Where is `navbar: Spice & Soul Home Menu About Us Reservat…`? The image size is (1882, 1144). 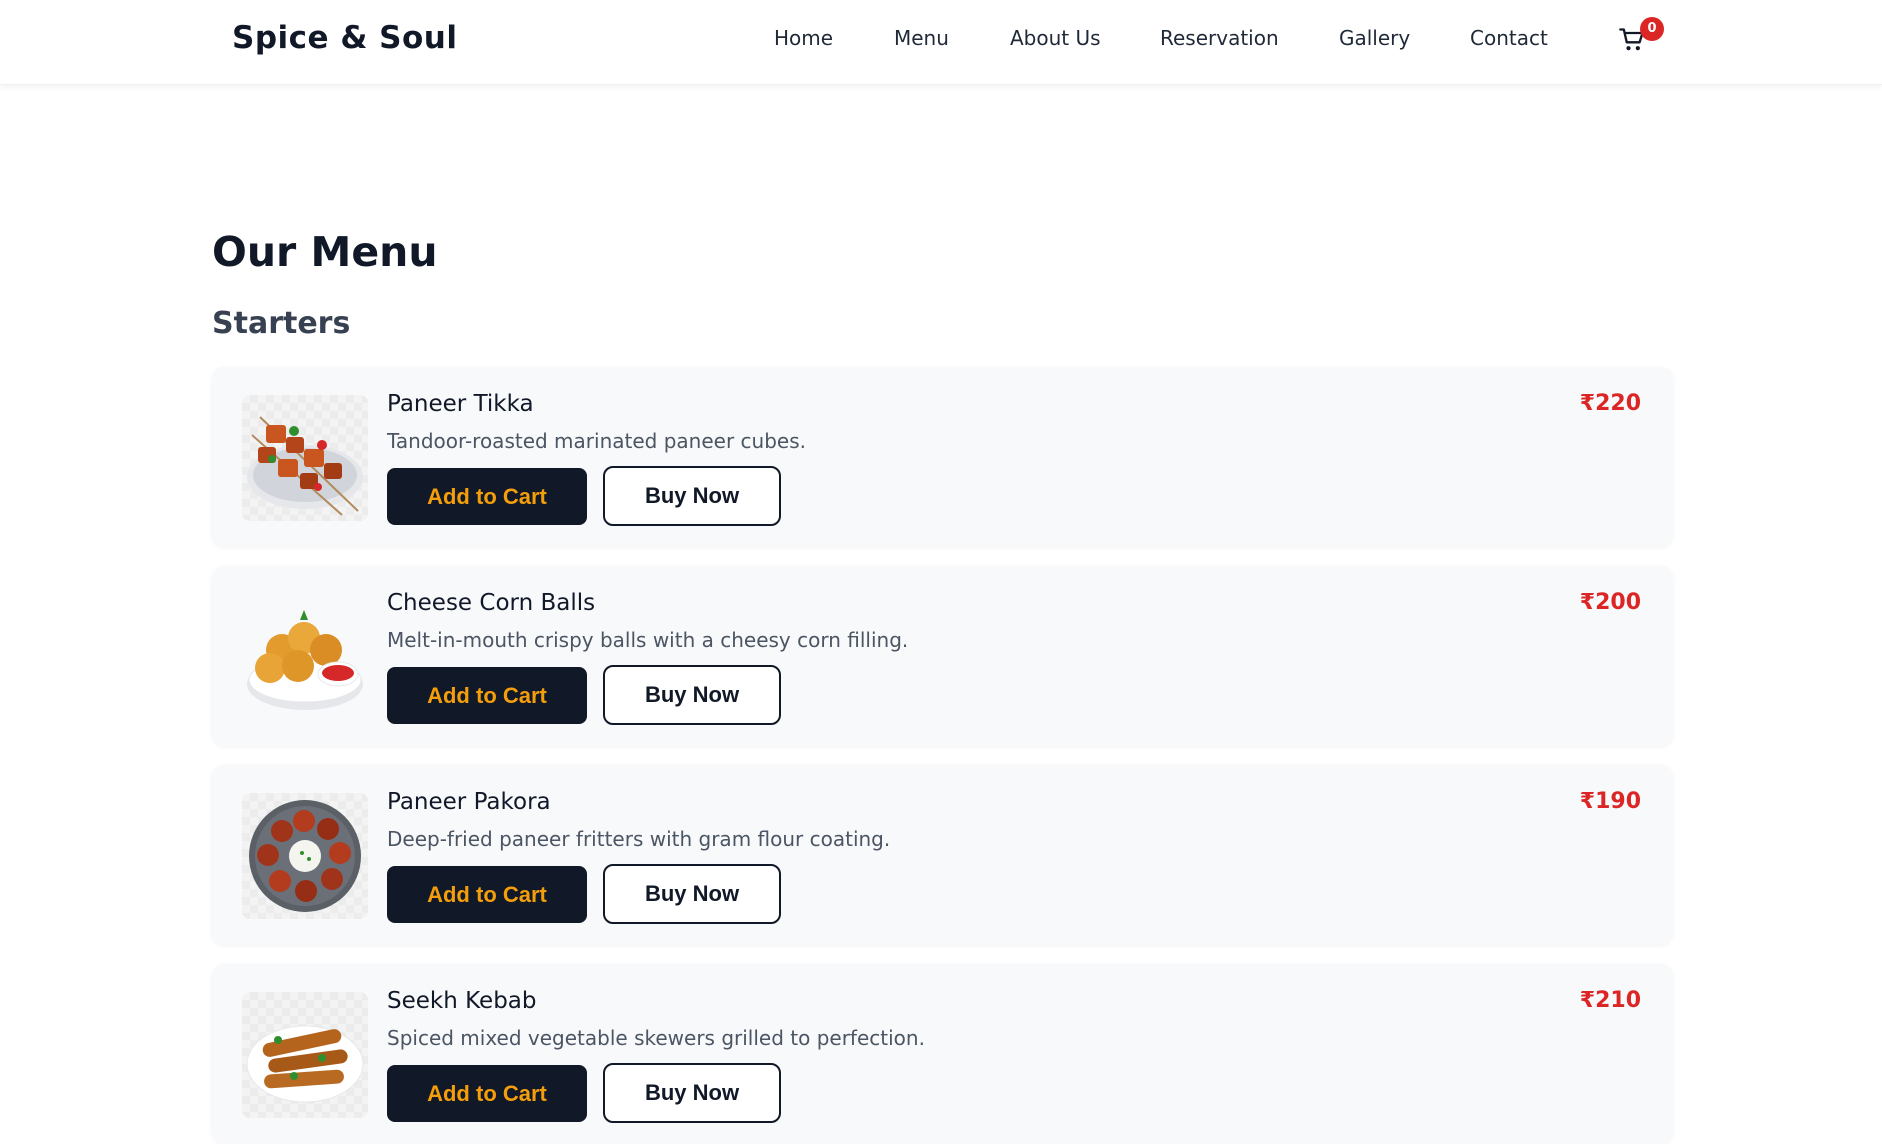
navbar: Spice & Soul Home Menu About Us Reservat… is located at coordinates (941, 42).